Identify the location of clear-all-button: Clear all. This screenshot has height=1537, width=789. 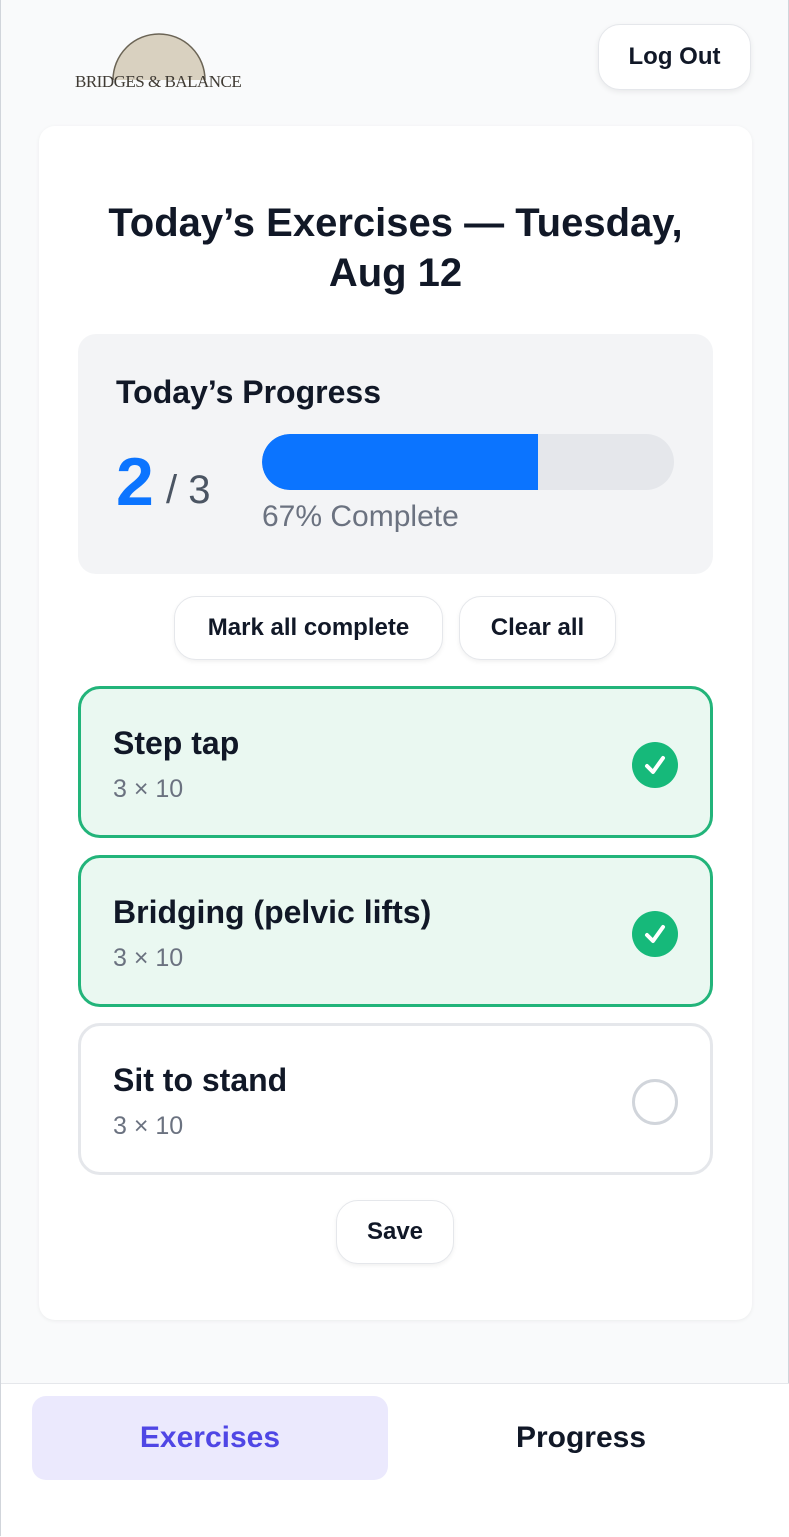
(537, 628).